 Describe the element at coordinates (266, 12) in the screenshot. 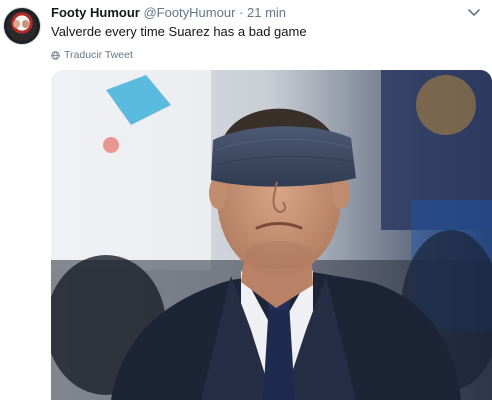

I see `tweet-time: 21 min` at that location.